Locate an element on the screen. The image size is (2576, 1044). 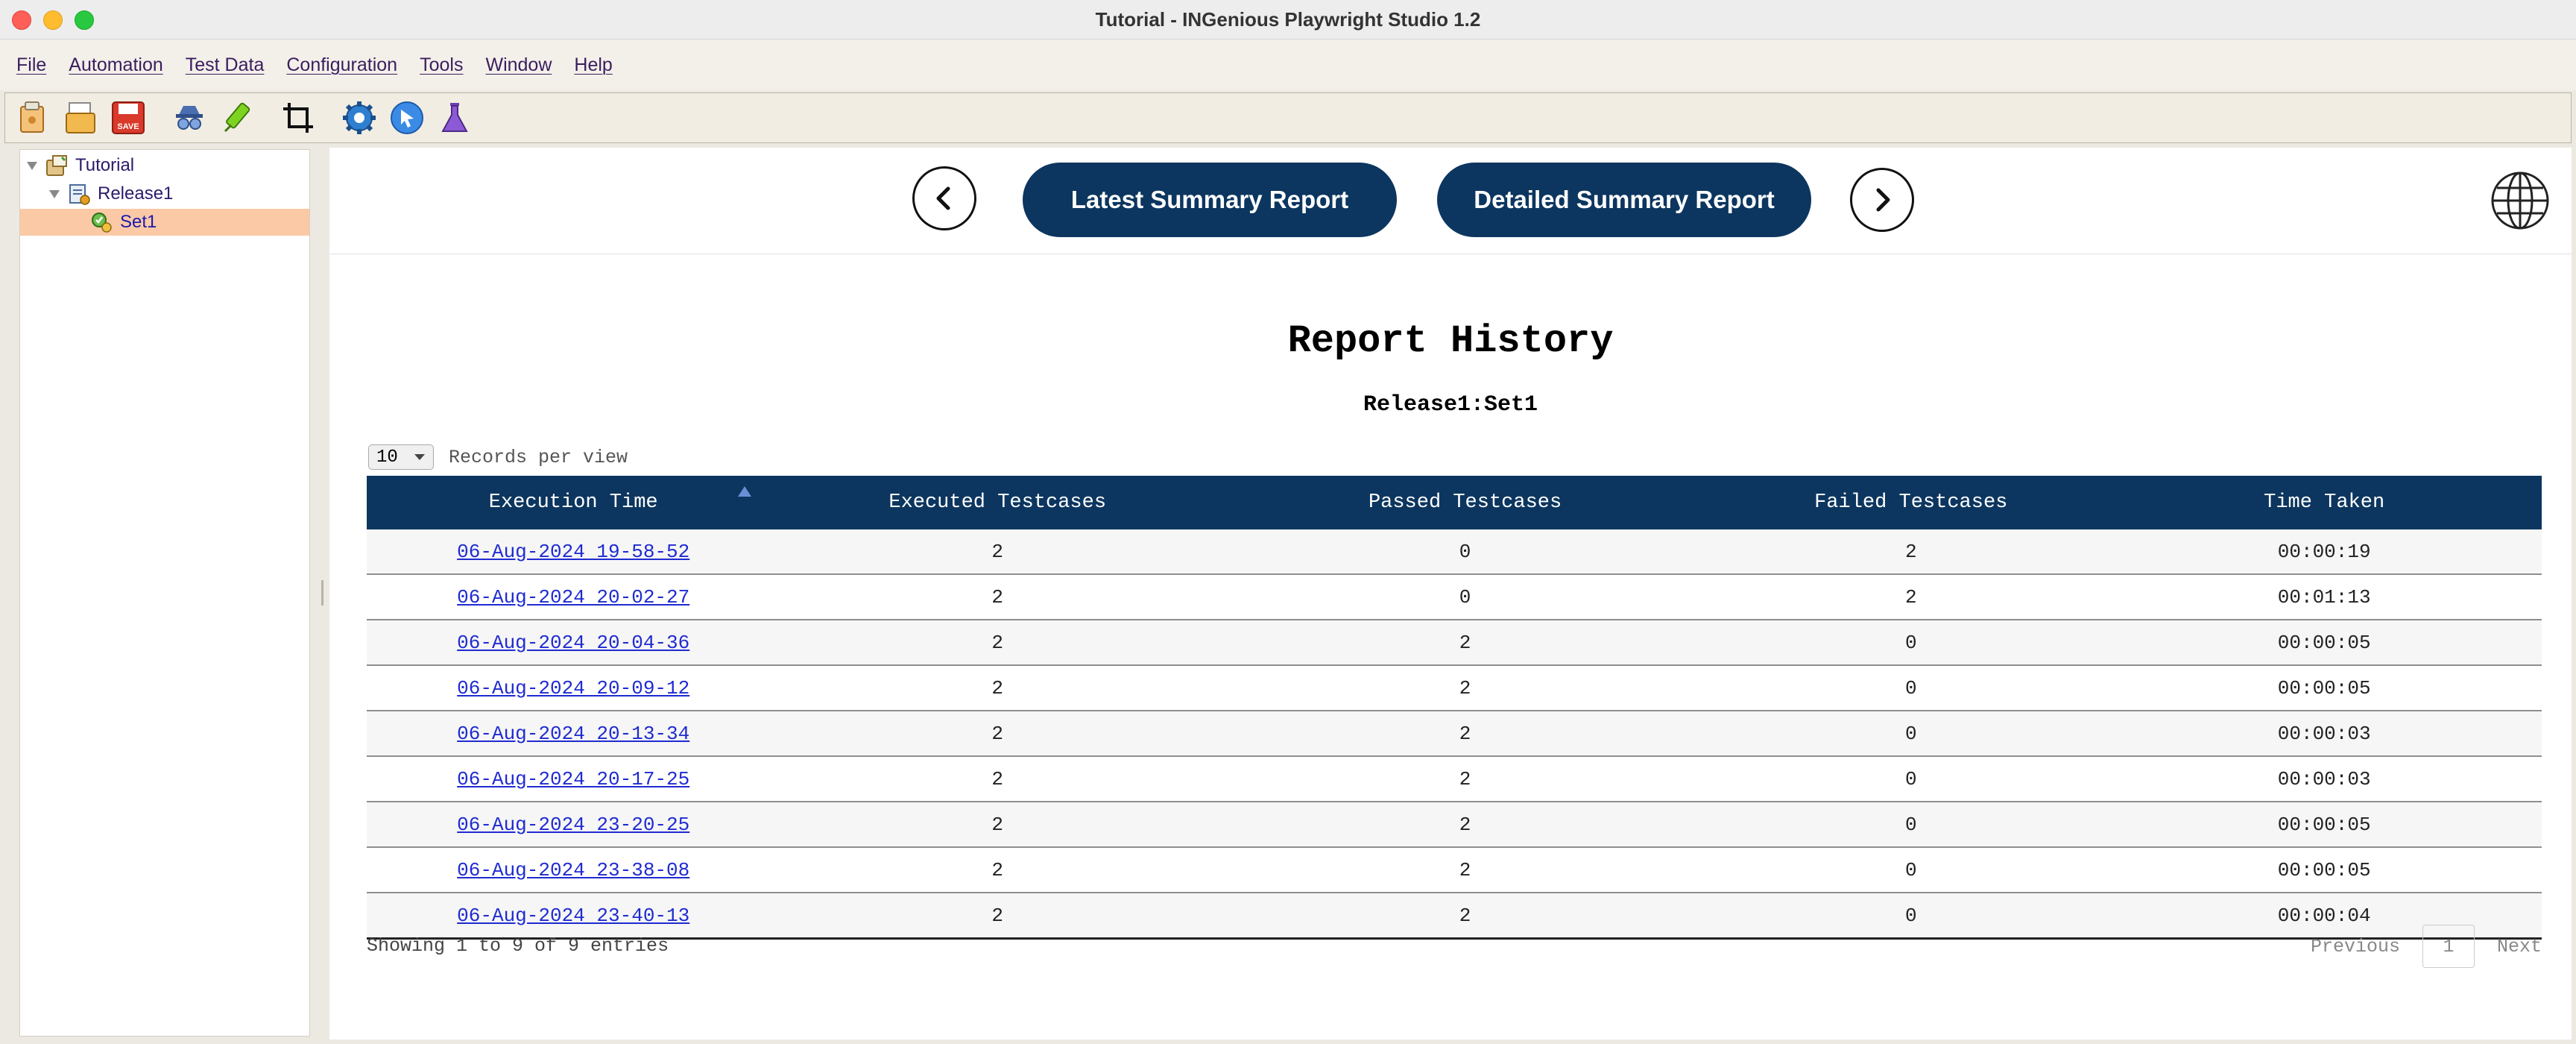
splitter-grip is located at coordinates (322, 593).